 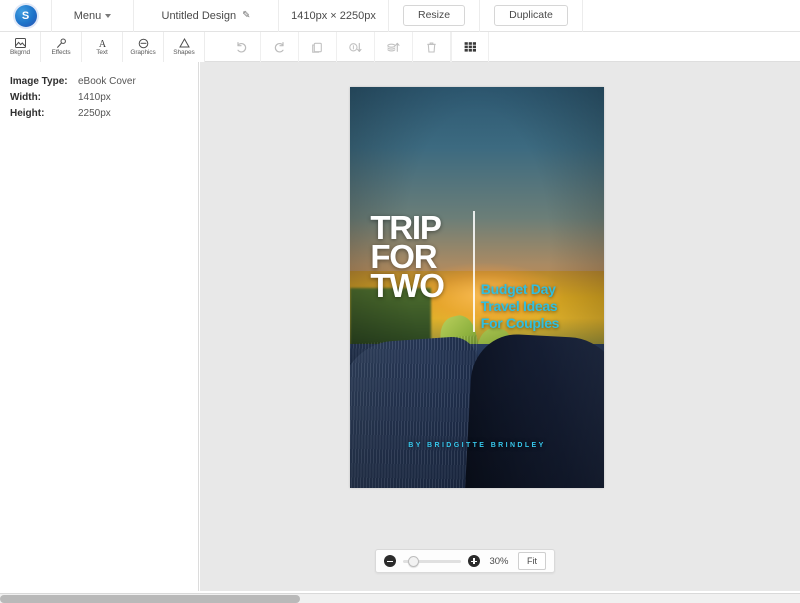 I want to click on tool-tab-shapes: Shapes, so click(x=184, y=47).